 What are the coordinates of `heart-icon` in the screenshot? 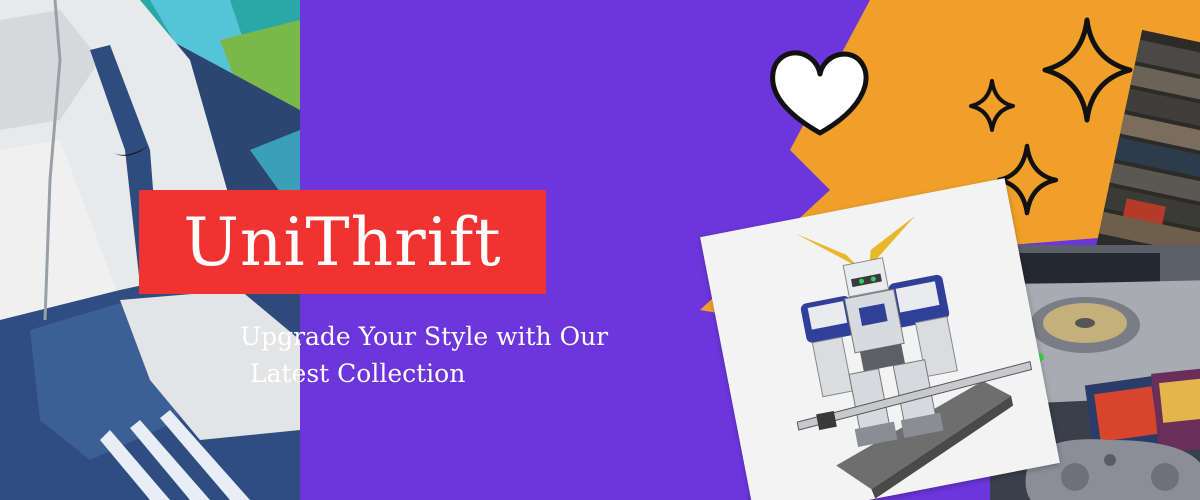 It's located at (819, 93).